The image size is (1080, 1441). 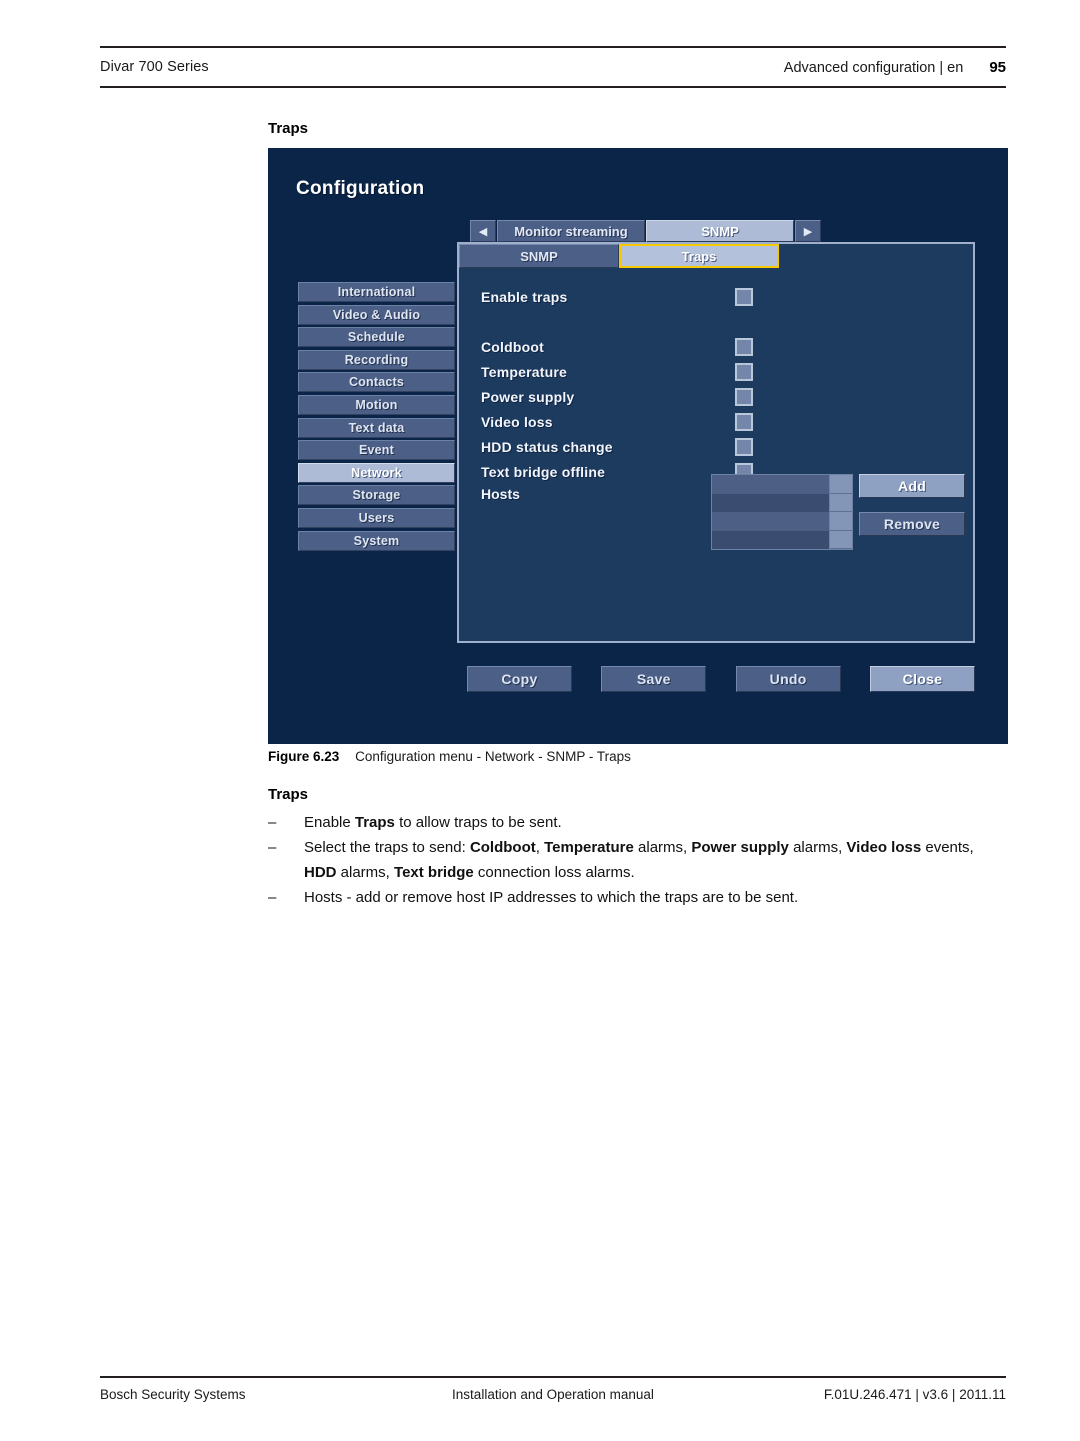 I want to click on caption-number: 6.23, so click(x=326, y=756).